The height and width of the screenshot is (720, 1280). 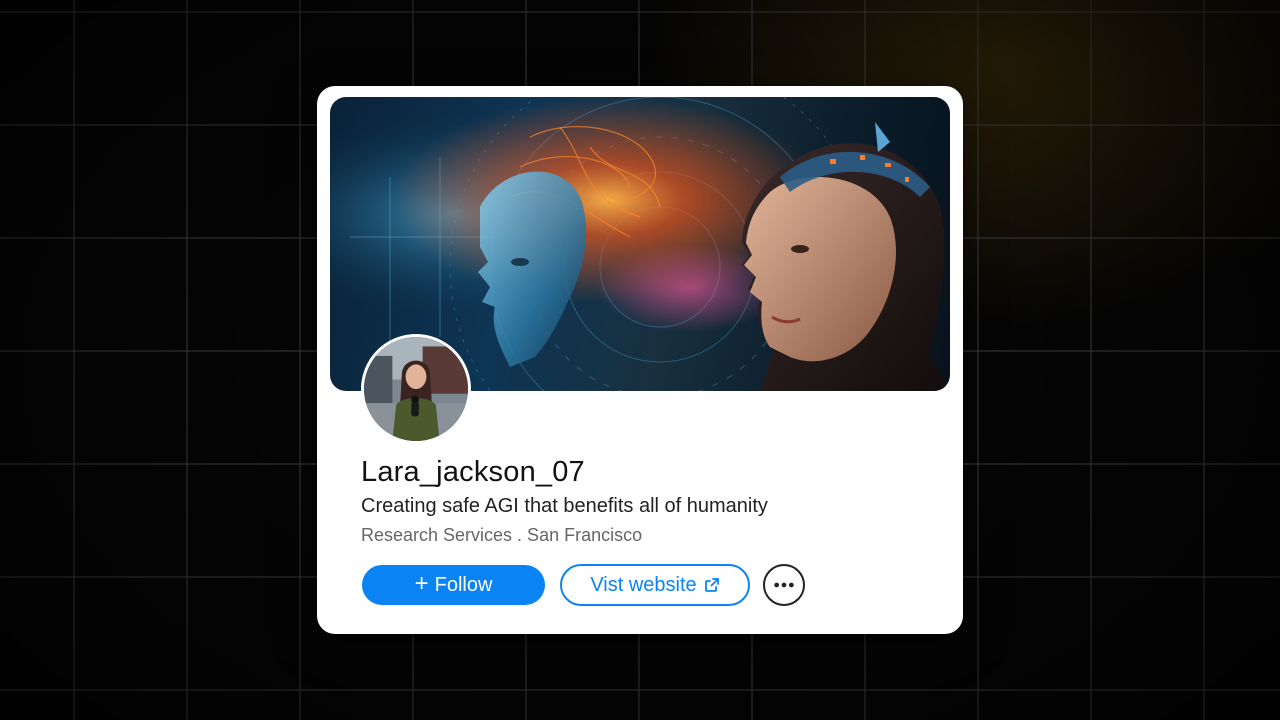 What do you see at coordinates (643, 584) in the screenshot?
I see `website-label: Vist website` at bounding box center [643, 584].